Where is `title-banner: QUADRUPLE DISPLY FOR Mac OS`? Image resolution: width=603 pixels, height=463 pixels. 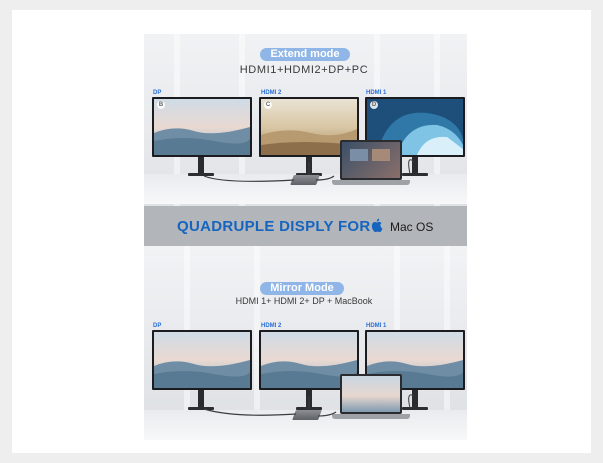
title-banner: QUADRUPLE DISPLY FOR Mac OS is located at coordinates (305, 226).